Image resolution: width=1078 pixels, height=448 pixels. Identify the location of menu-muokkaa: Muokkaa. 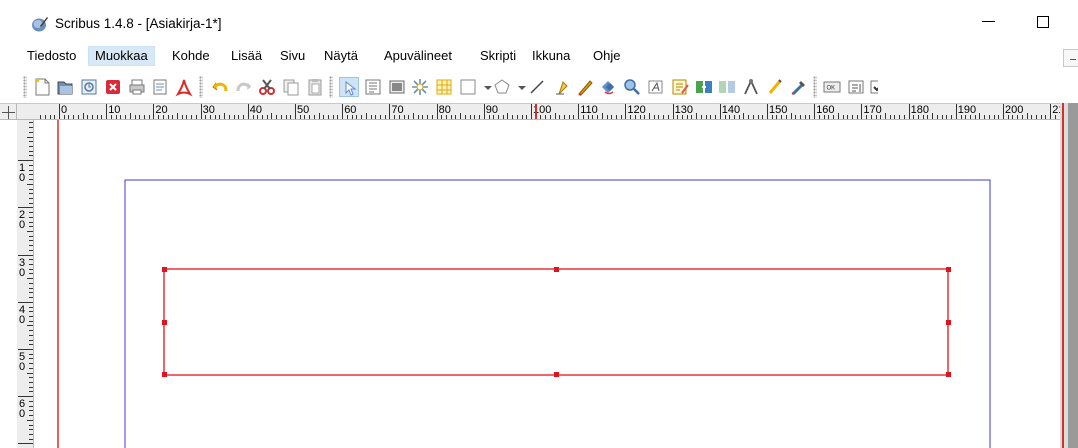
(121, 56).